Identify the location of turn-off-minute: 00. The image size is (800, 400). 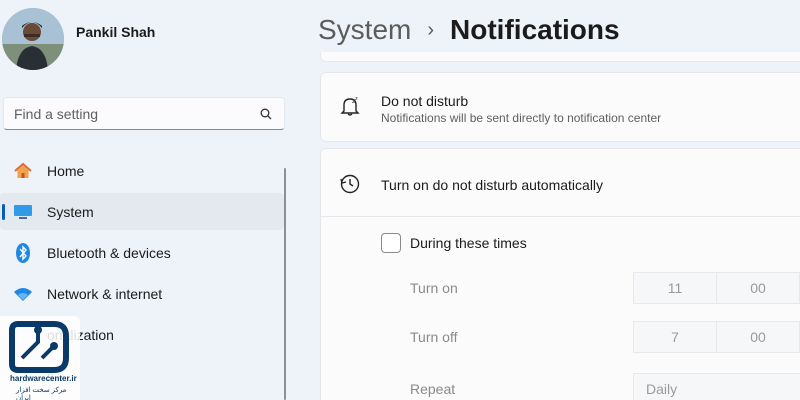
(758, 337).